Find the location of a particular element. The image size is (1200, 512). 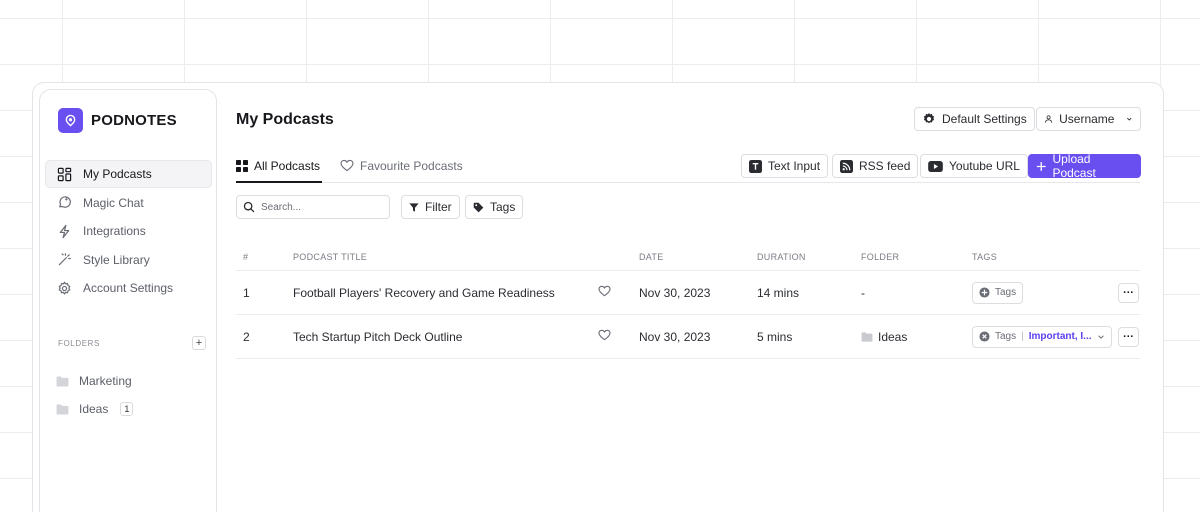

column-header-date: DATE is located at coordinates (651, 256).